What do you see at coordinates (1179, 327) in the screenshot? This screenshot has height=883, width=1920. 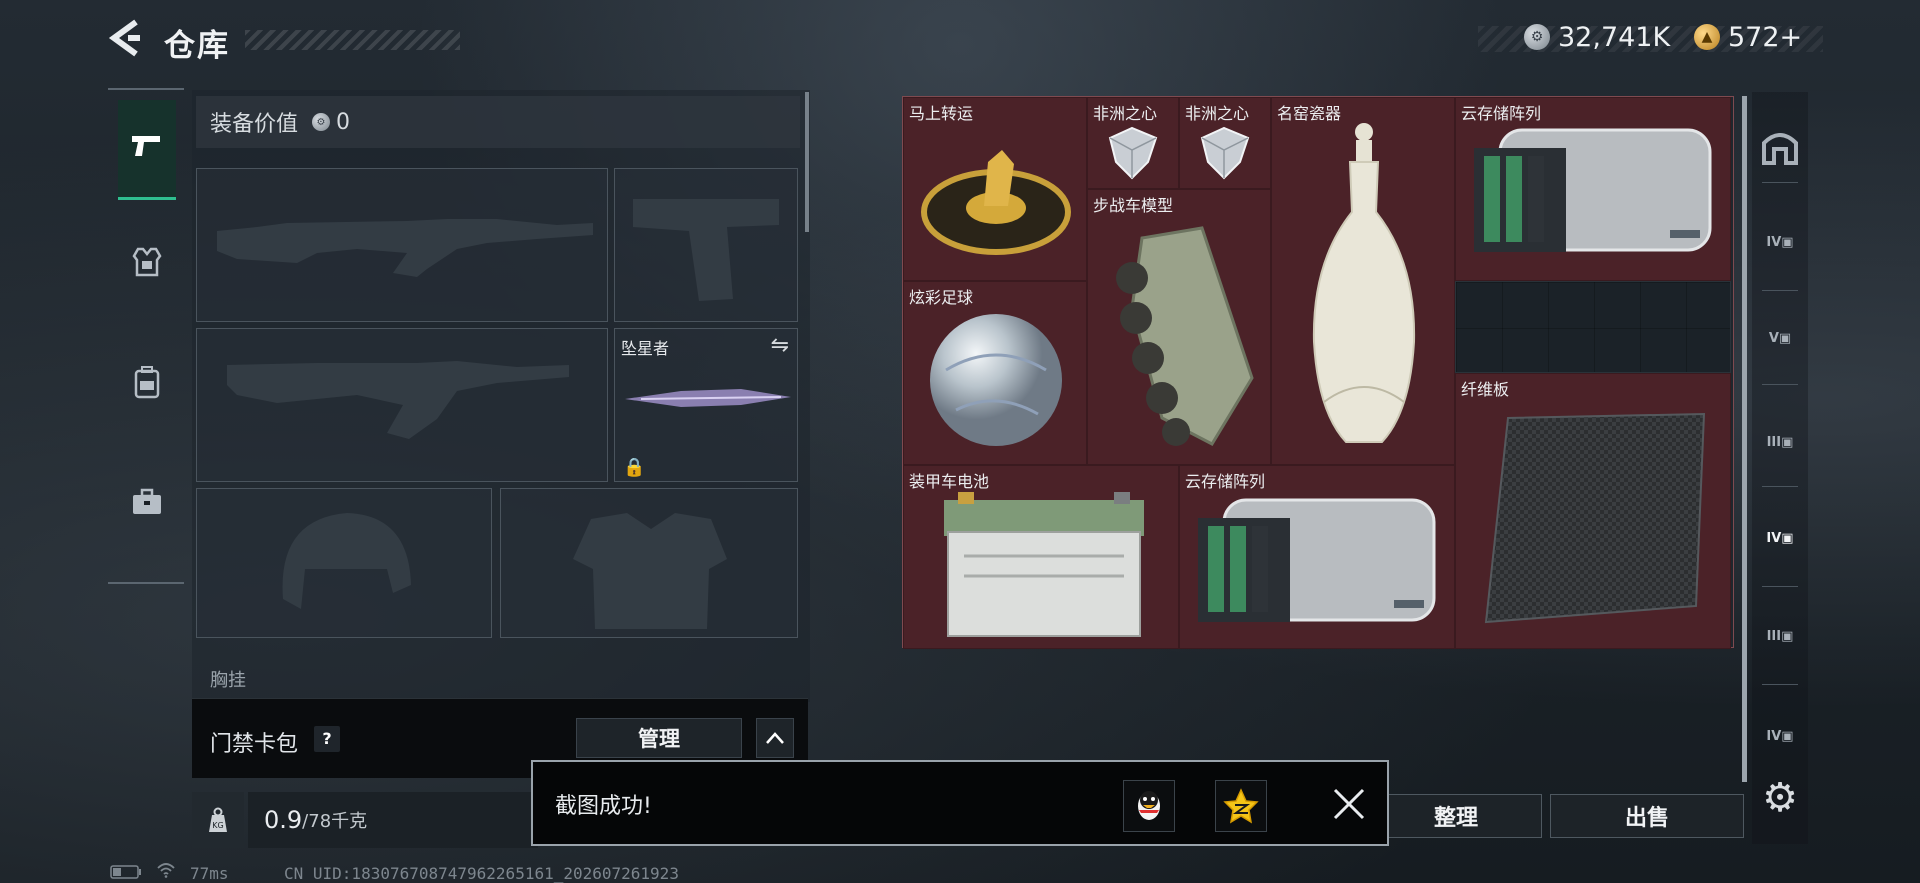 I see `inventory-item-ifv-model: 步战车模型` at bounding box center [1179, 327].